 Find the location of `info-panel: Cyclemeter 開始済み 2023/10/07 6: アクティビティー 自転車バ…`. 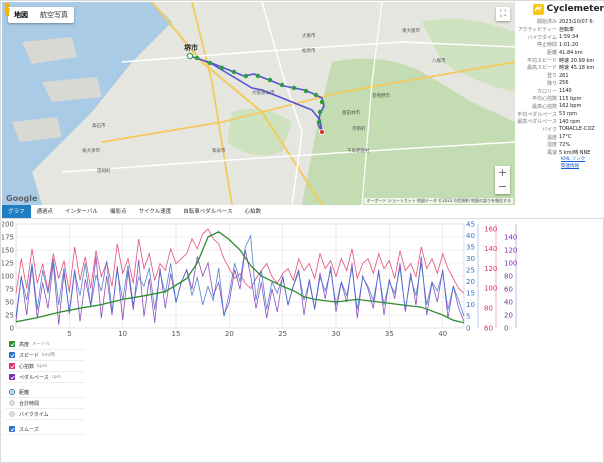

info-panel: Cyclemeter 開始済み 2023/10/07 6: アクティビティー 自転車バ… is located at coordinates (559, 103).